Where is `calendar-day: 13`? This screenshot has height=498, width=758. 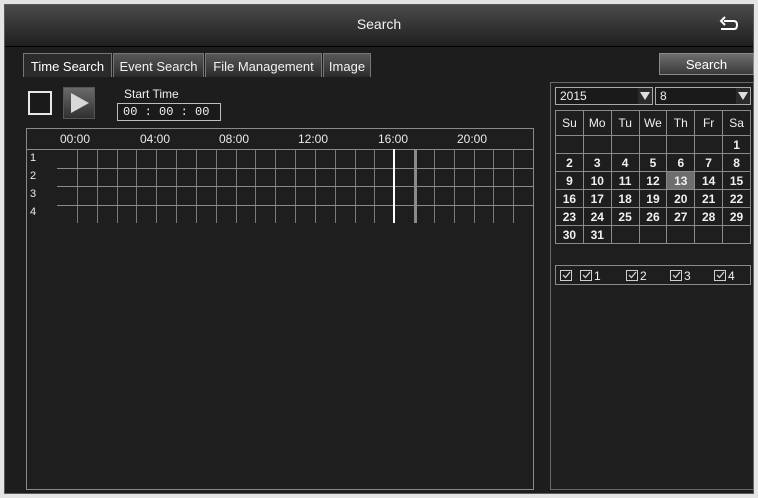 calendar-day: 13 is located at coordinates (681, 180).